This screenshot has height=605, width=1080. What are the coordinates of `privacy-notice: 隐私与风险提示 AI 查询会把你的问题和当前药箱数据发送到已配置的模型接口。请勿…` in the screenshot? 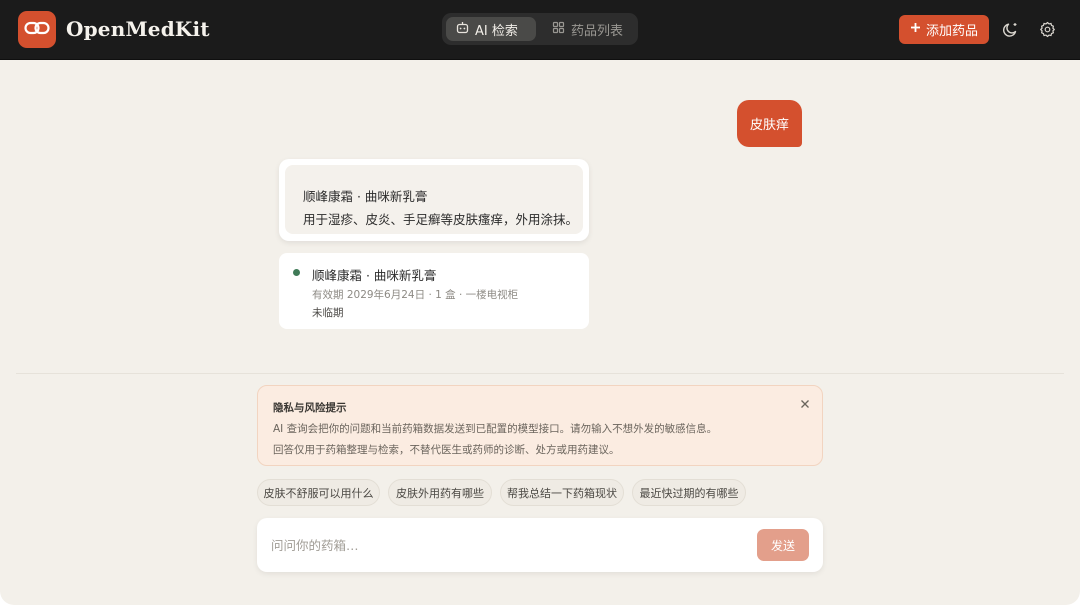 It's located at (540, 425).